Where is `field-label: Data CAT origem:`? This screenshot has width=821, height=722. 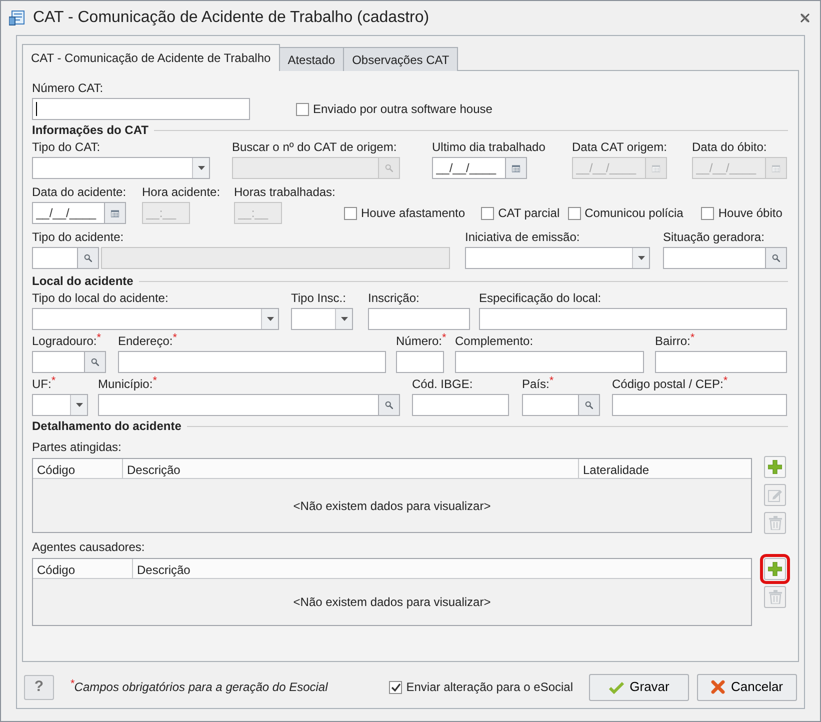
field-label: Data CAT origem: is located at coordinates (619, 146).